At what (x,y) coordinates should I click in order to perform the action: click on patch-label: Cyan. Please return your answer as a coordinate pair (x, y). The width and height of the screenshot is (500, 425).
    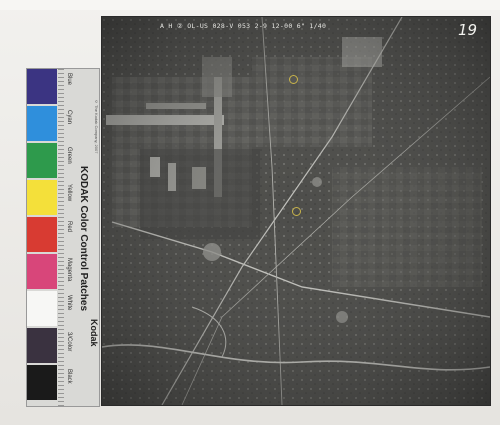
    Looking at the image, I should click on (69, 117).